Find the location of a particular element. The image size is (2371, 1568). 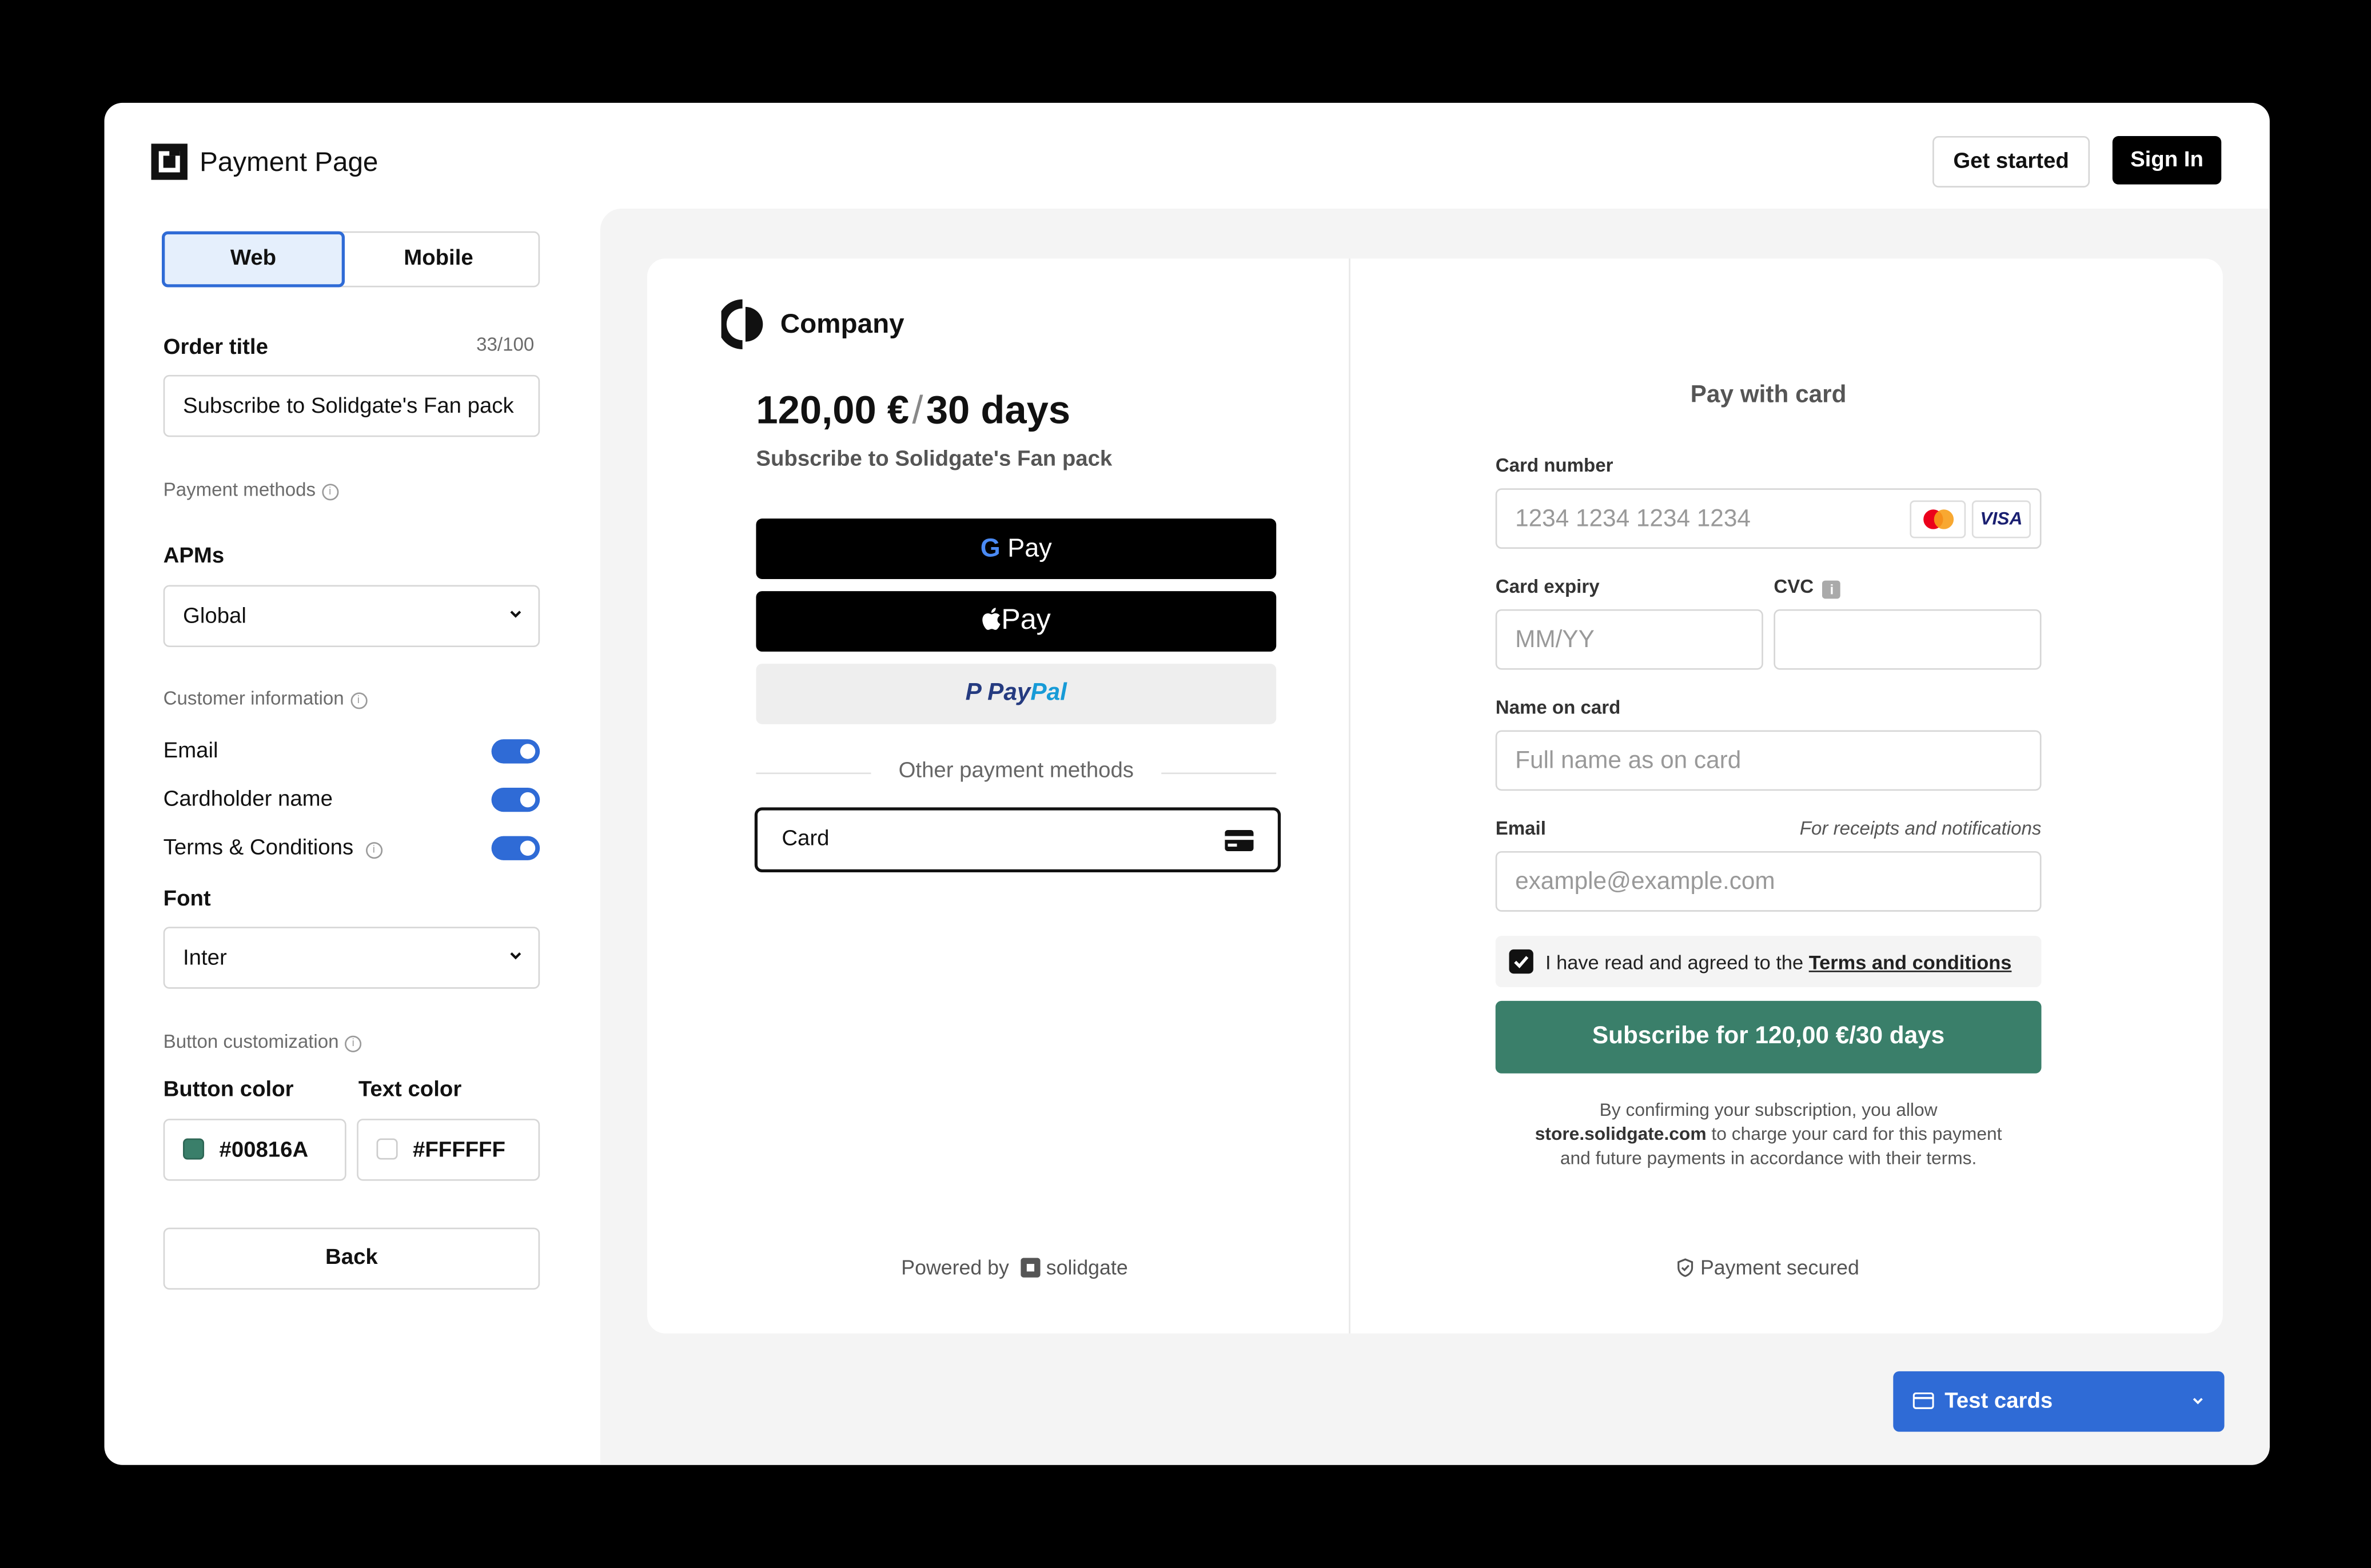

card-number-input: 1234 1234 1234 1234 VISA is located at coordinates (1769, 518).